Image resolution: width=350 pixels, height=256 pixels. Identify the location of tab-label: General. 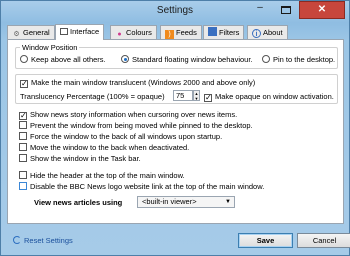
(36, 32).